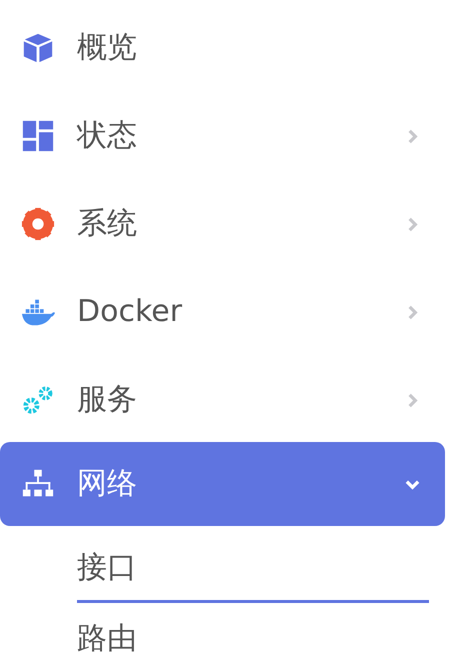 The width and height of the screenshot is (449, 665). What do you see at coordinates (222, 400) in the screenshot?
I see `menu-item: 服务` at bounding box center [222, 400].